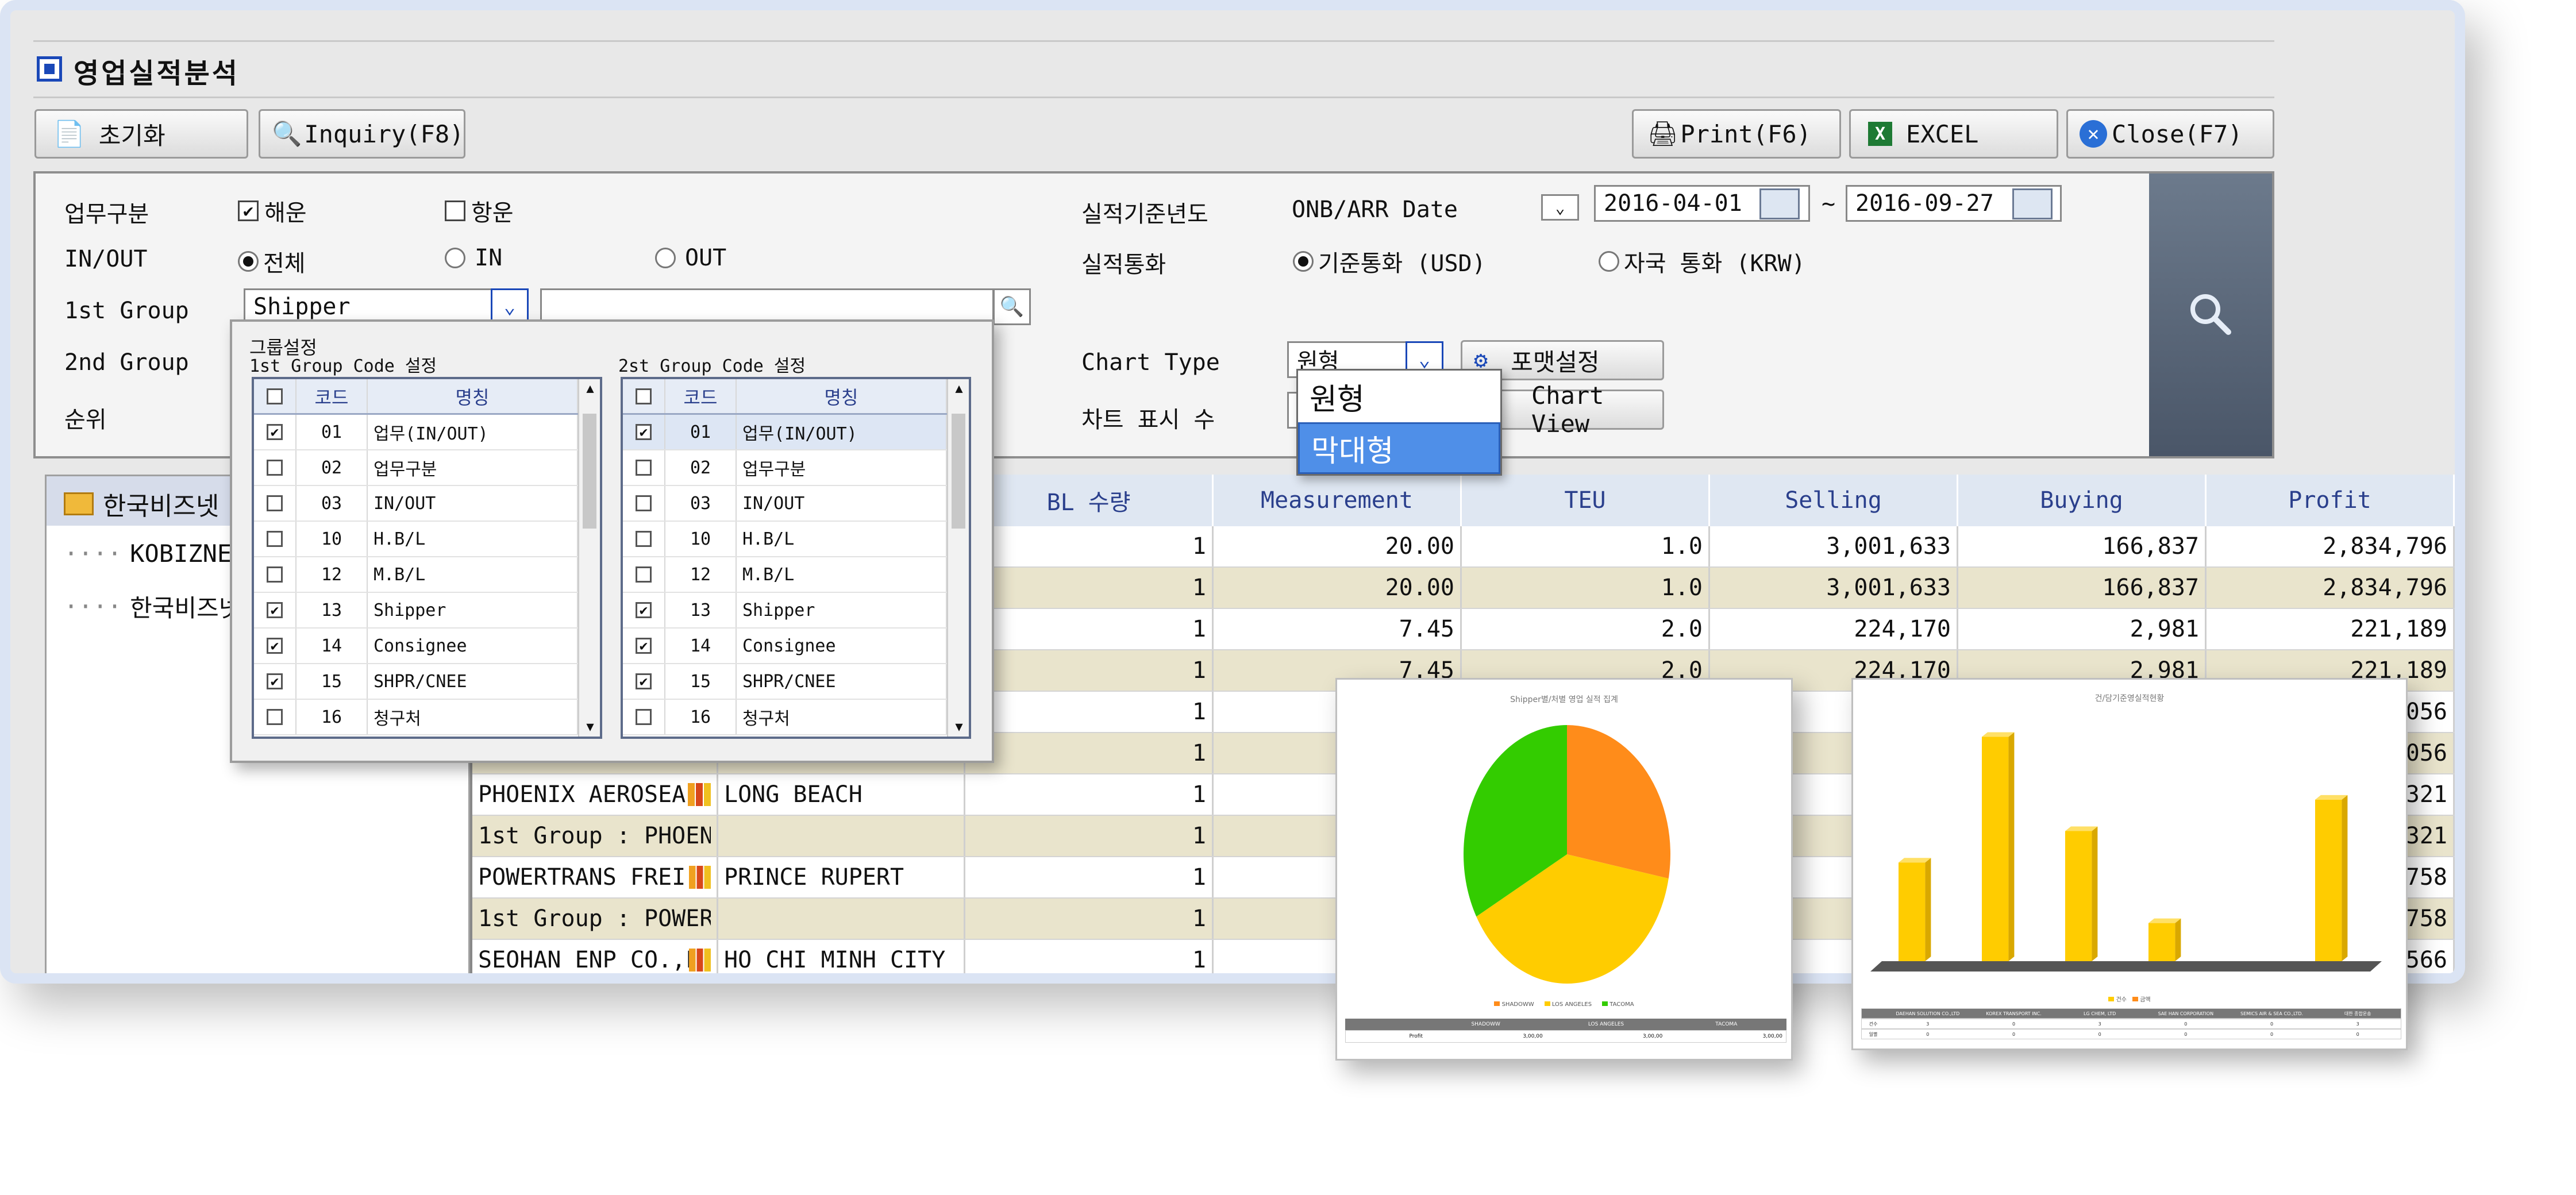 The height and width of the screenshot is (1195, 2576). I want to click on search-button, so click(2210, 315).